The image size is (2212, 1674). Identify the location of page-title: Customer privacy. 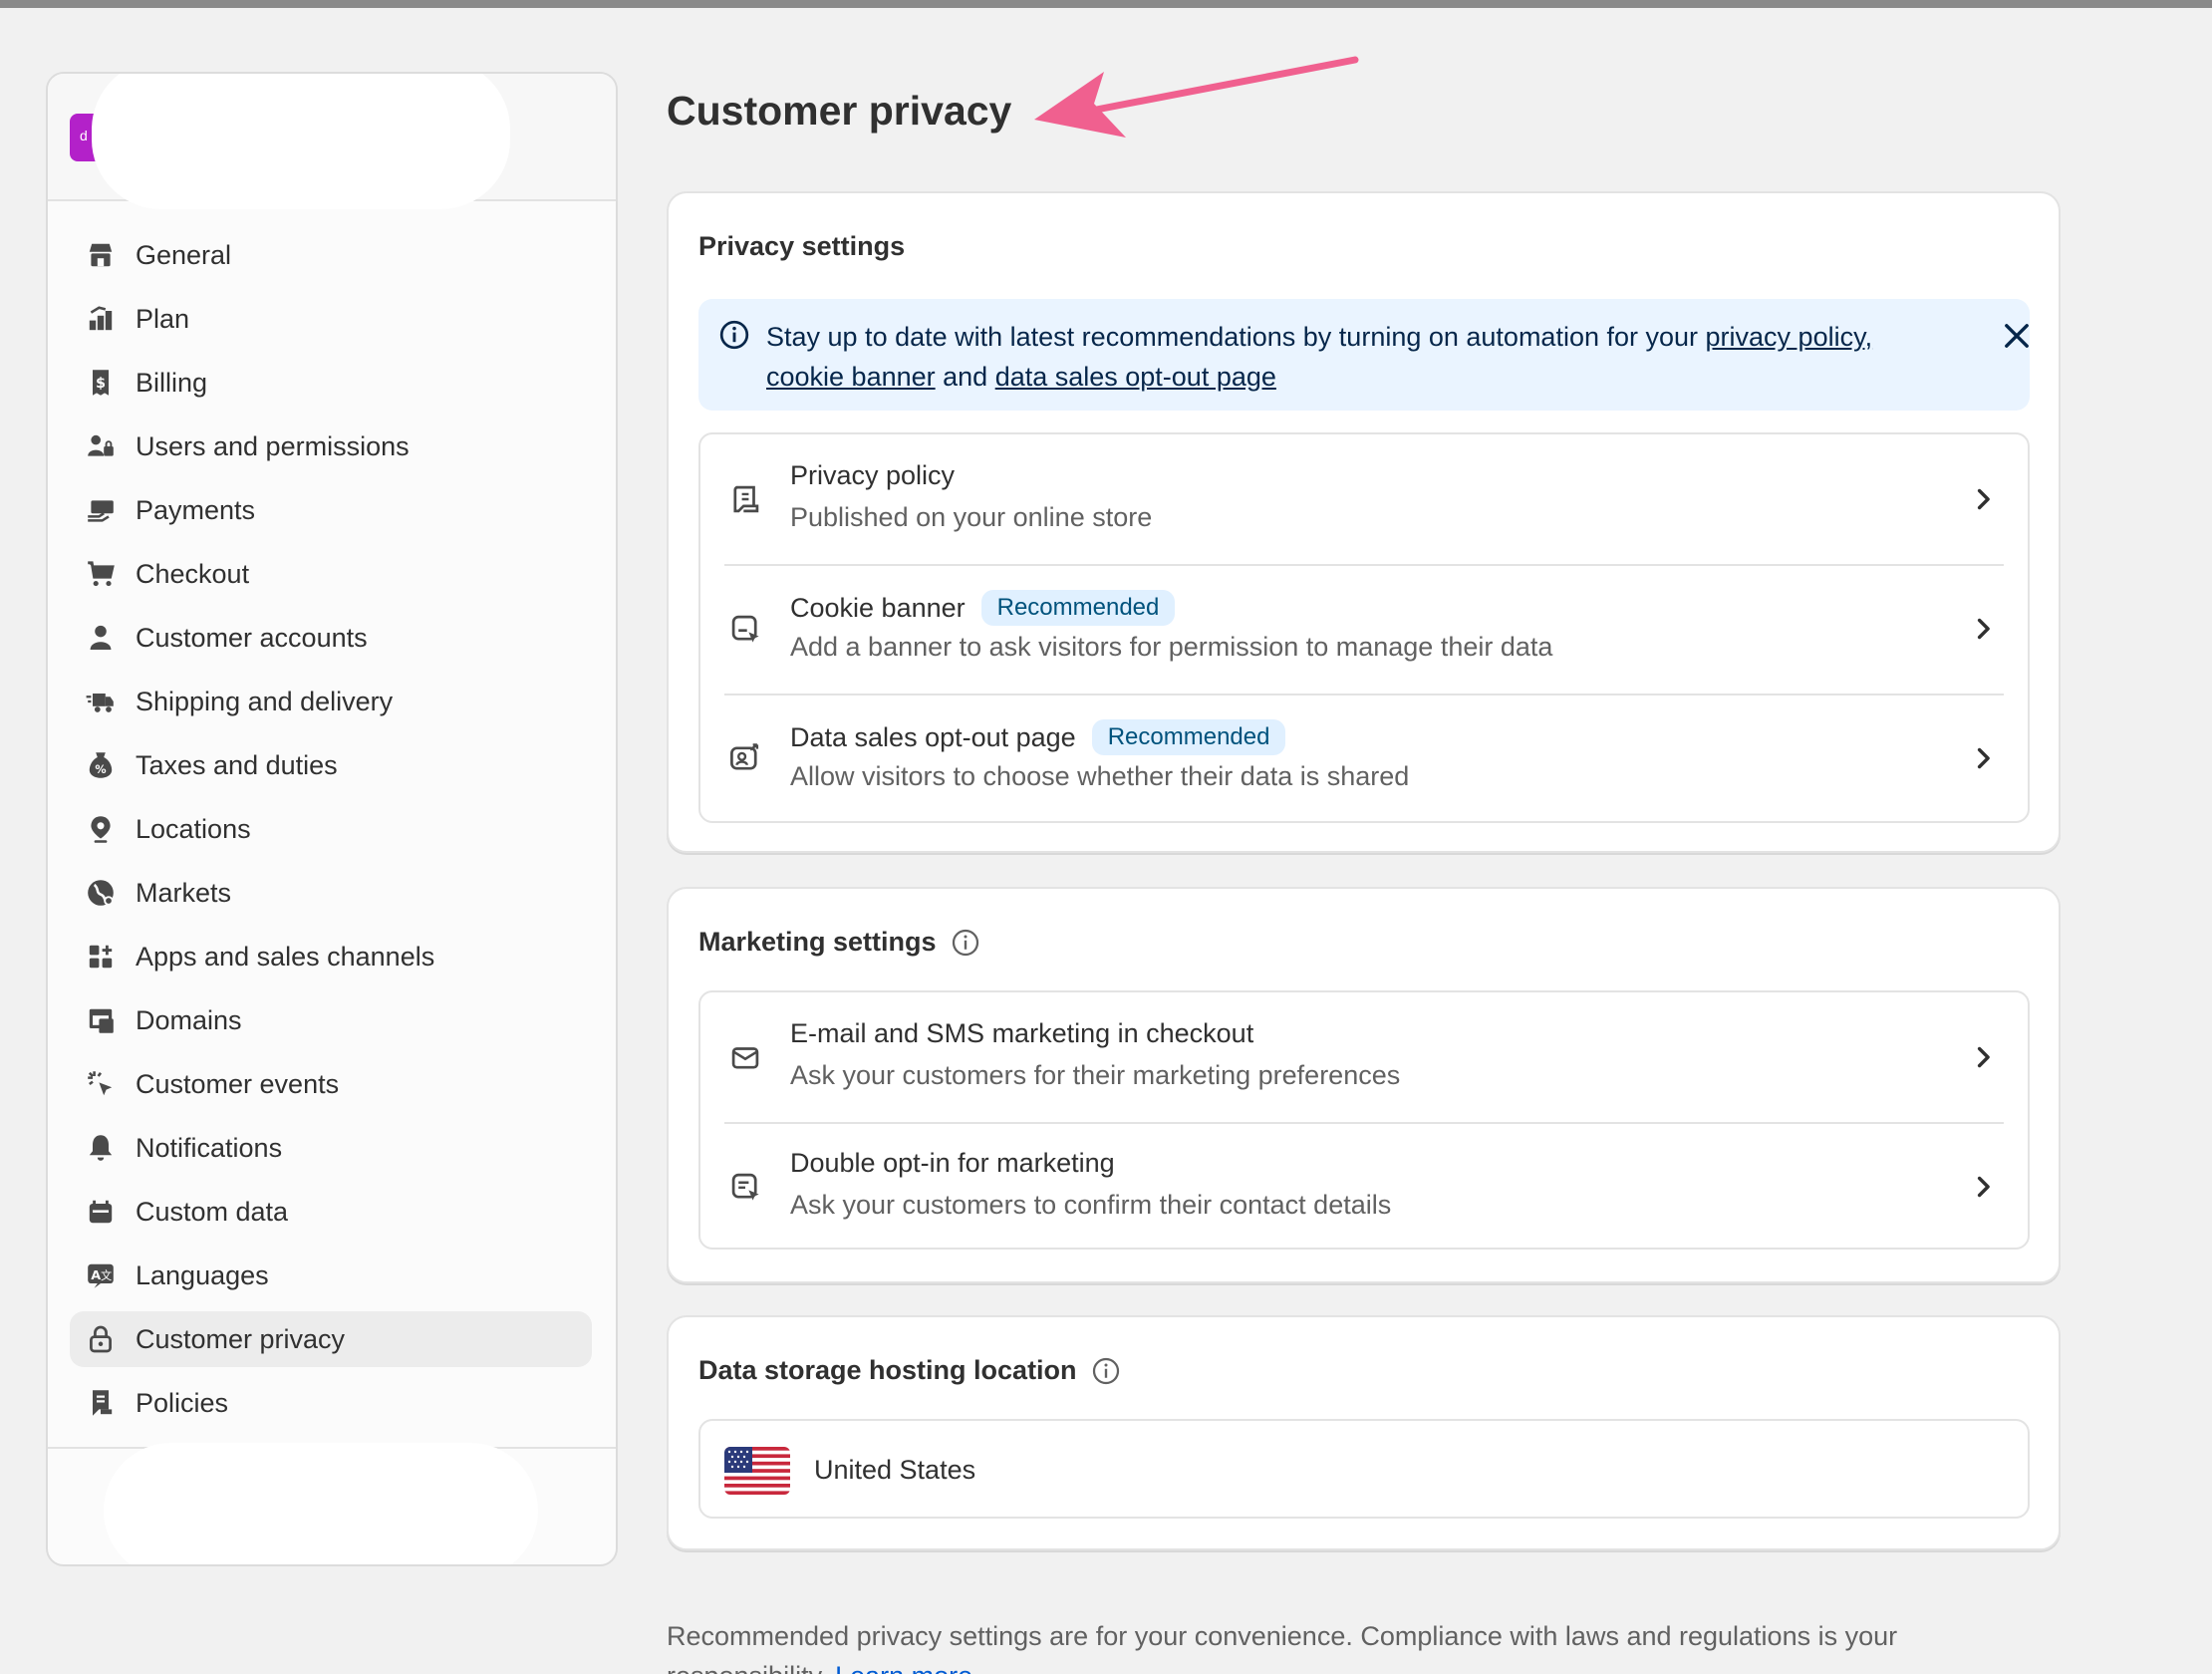
(840, 111).